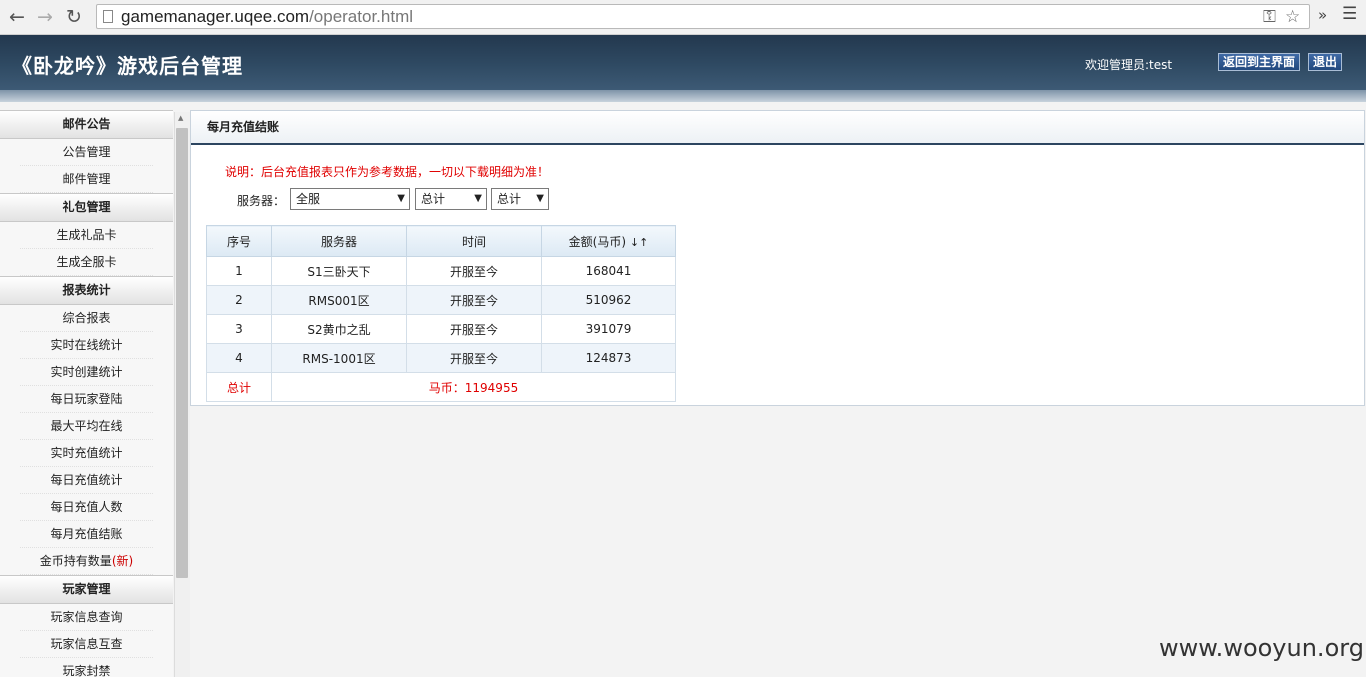 The height and width of the screenshot is (677, 1366). Describe the element at coordinates (339, 241) in the screenshot. I see `column-header-server: 服务器` at that location.